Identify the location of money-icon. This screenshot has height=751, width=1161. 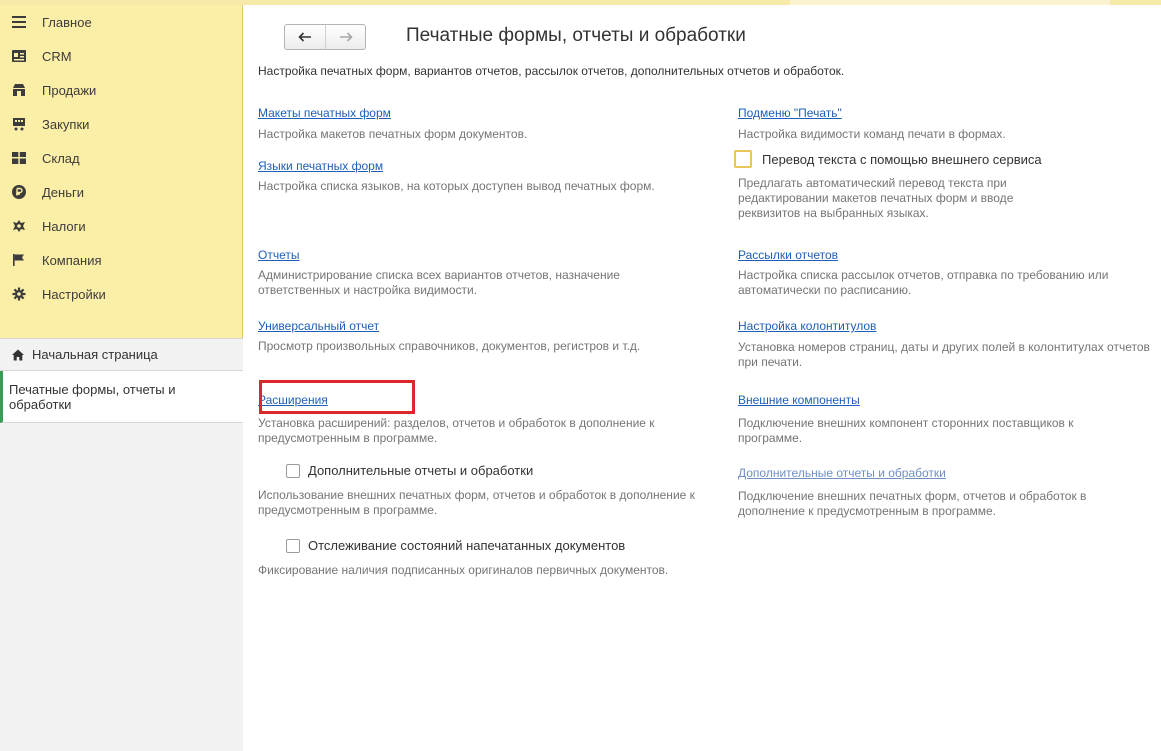
(19, 192).